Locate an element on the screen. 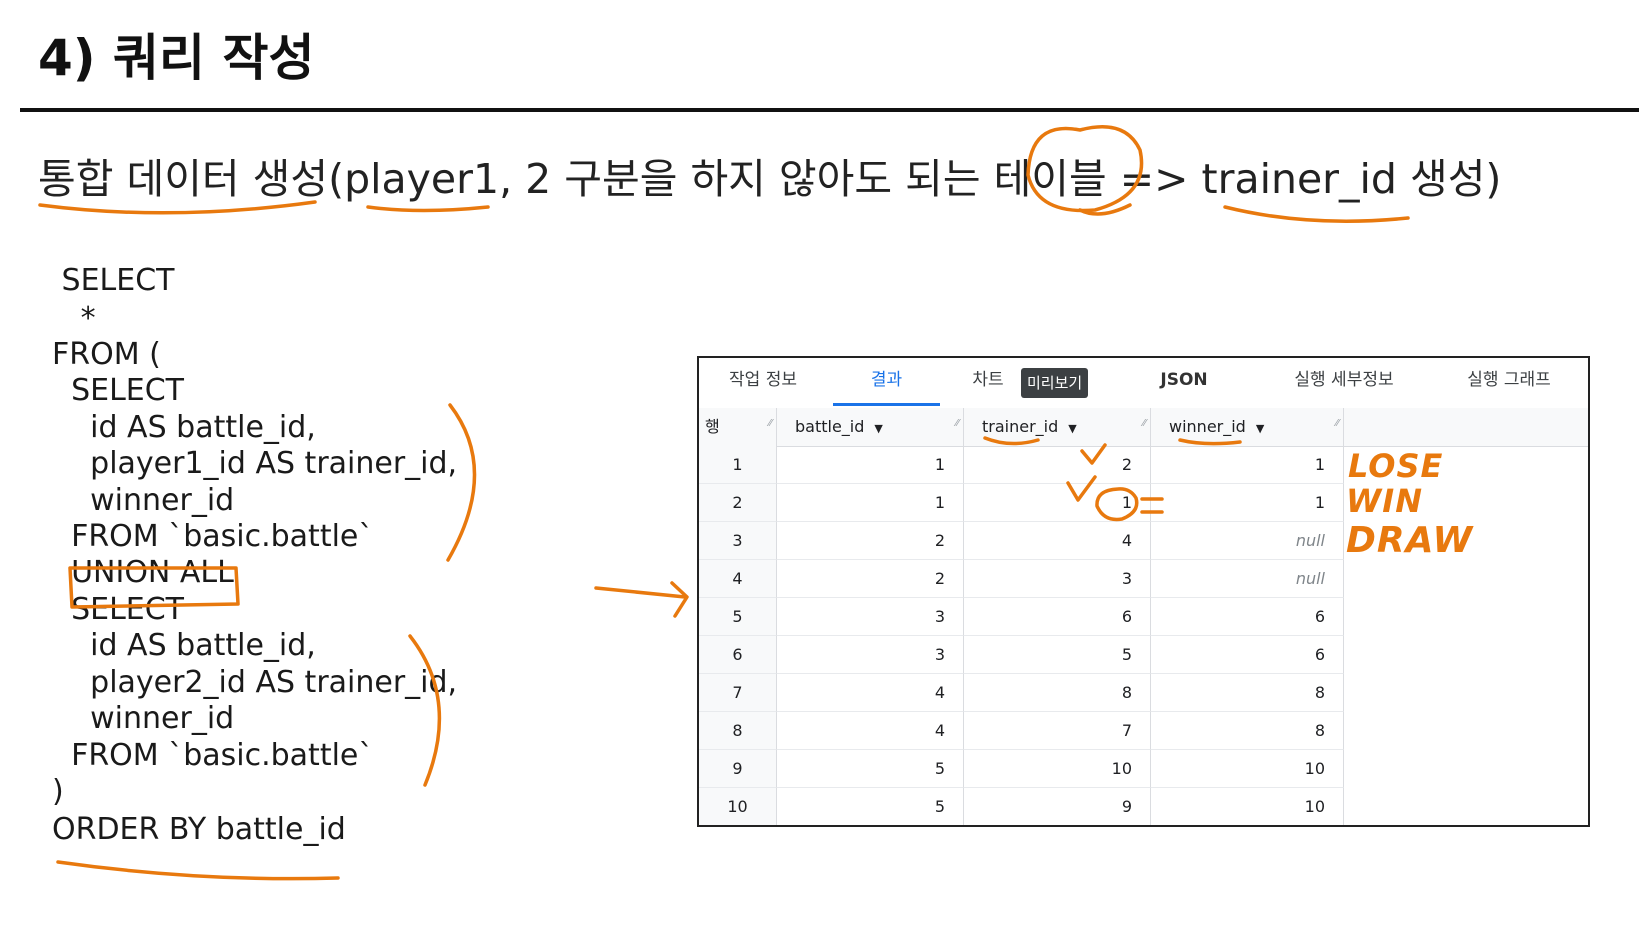 This screenshot has width=1639, height=925. table-row: 8478 is located at coordinates (1021, 731).